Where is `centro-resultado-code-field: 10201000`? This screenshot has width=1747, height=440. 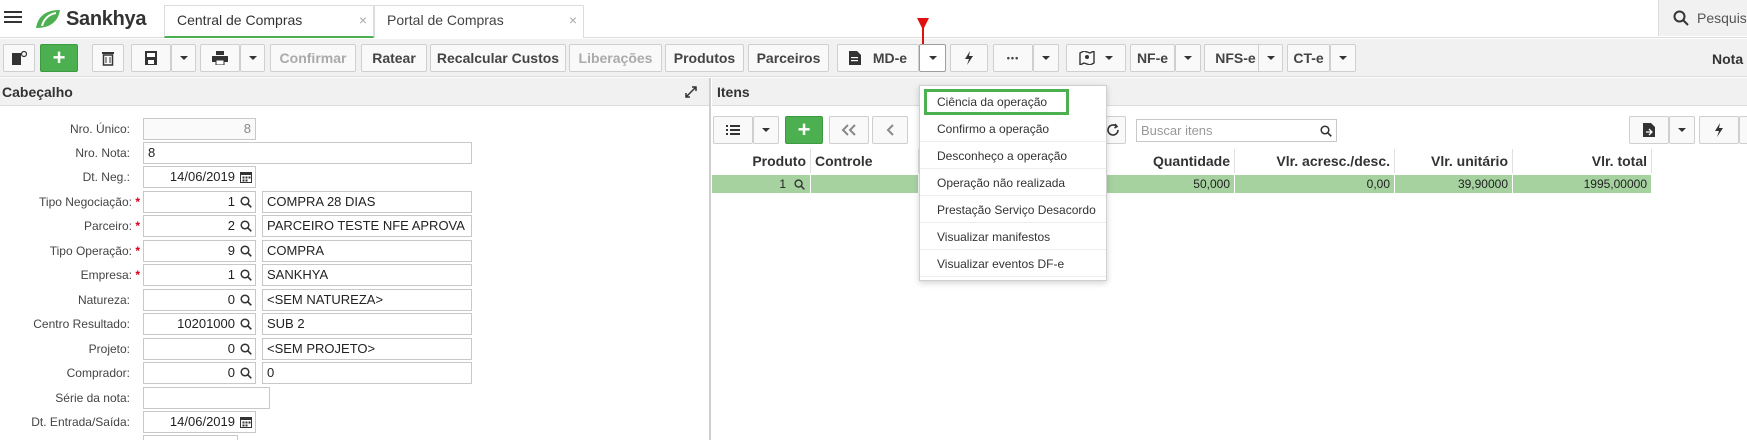
centro-resultado-code-field: 10201000 is located at coordinates (199, 324).